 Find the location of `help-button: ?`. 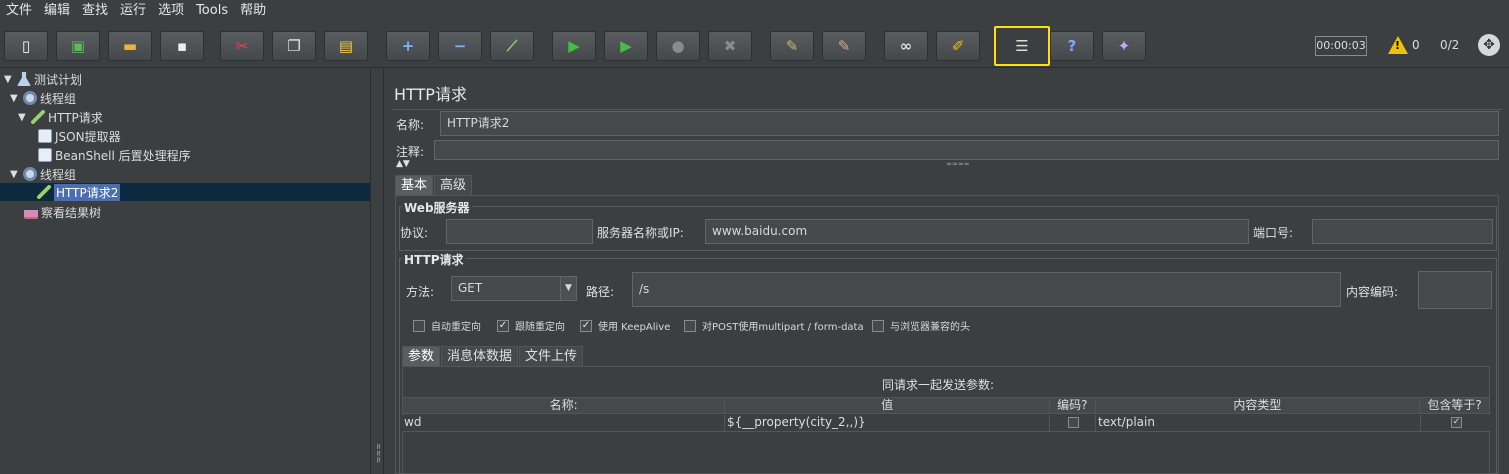

help-button: ? is located at coordinates (1072, 46).